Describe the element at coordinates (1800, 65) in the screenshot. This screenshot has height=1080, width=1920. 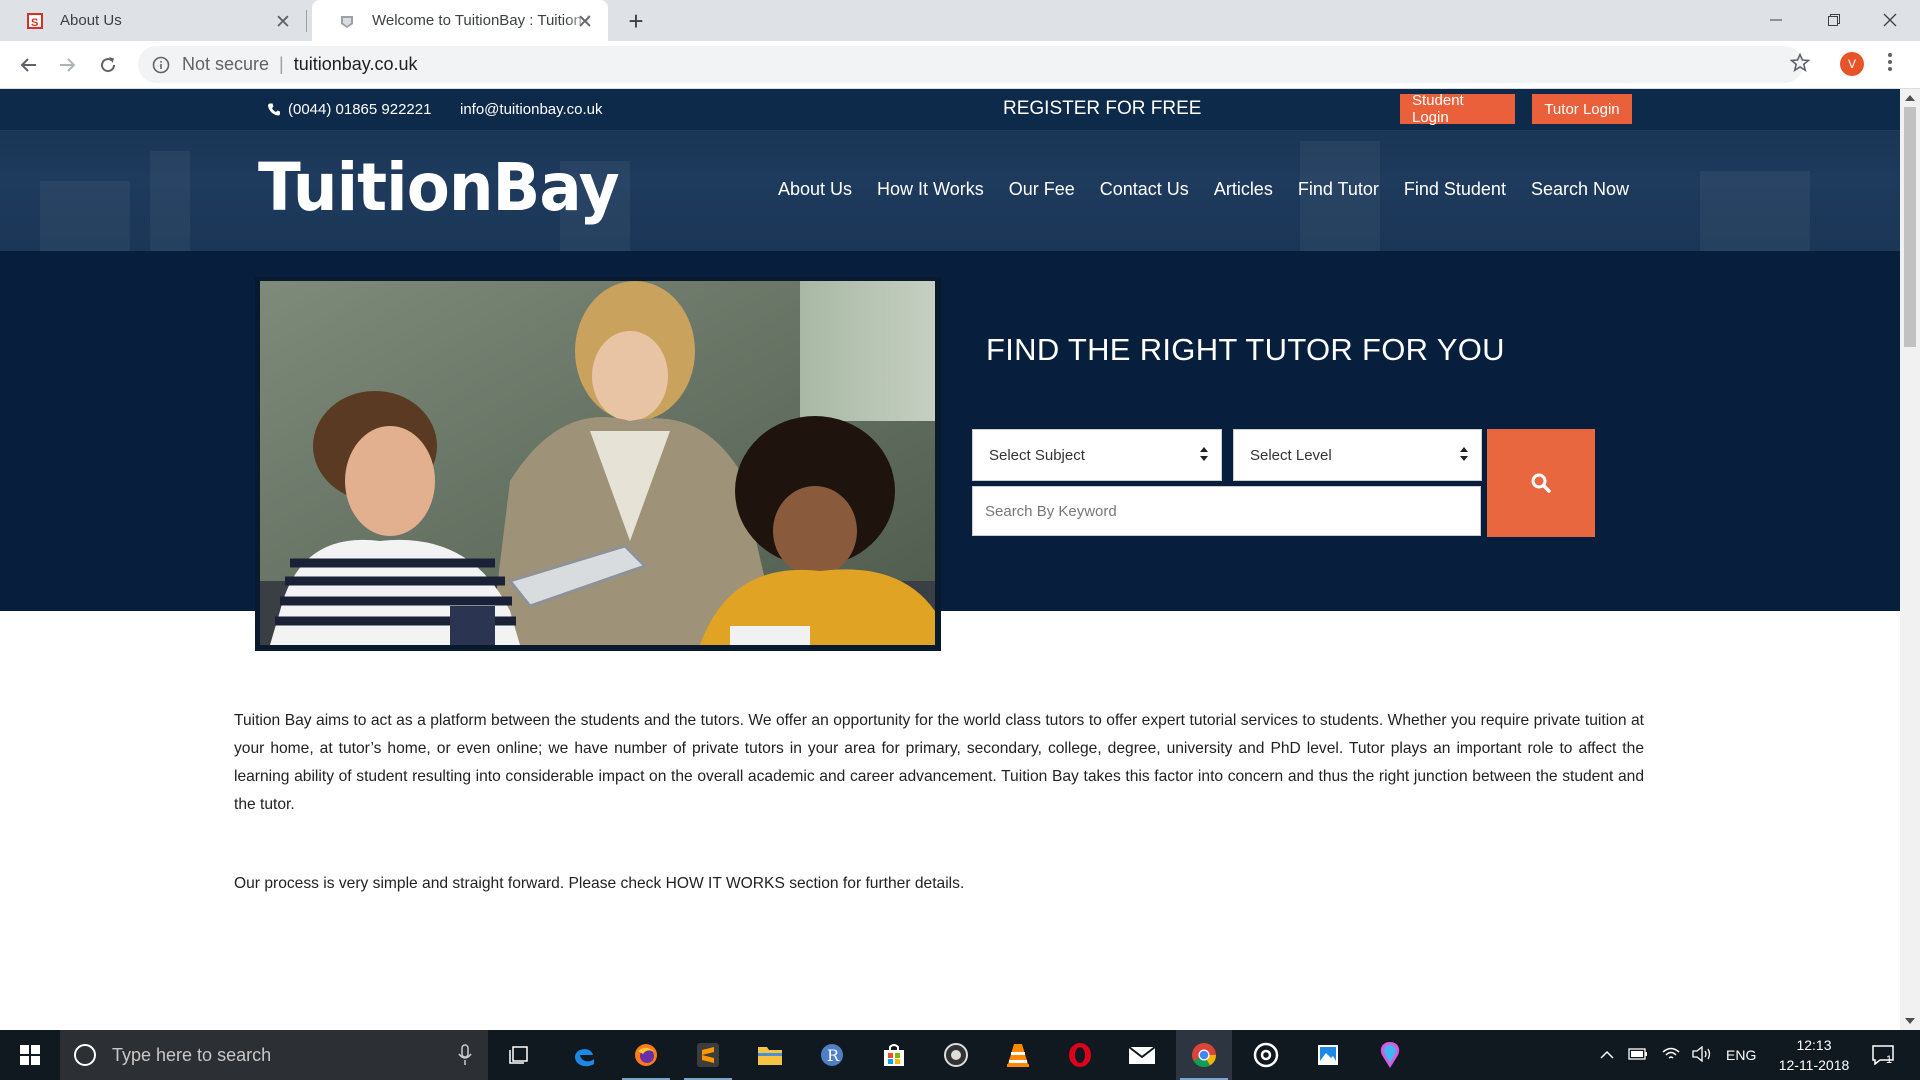
I see `bookmark-star-icon` at that location.